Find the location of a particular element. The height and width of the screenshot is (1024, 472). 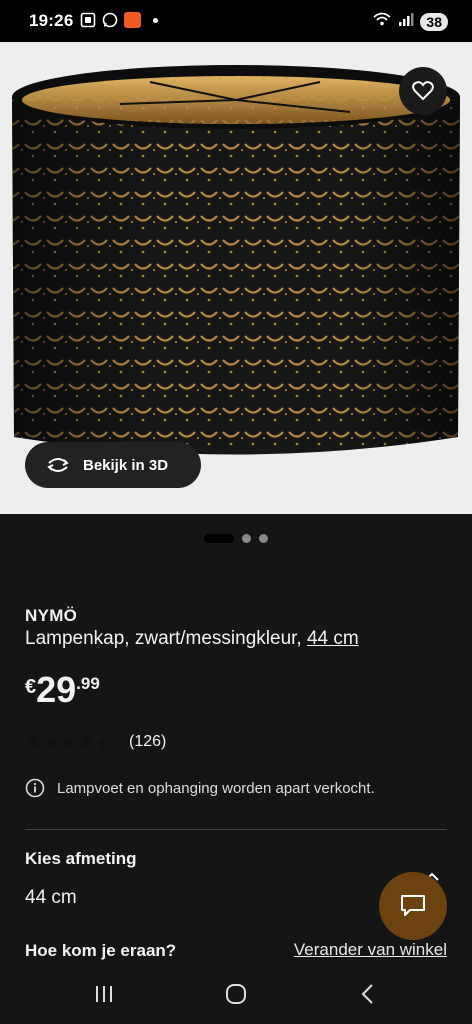

status-bar: 19:26 38 is located at coordinates (236, 21).